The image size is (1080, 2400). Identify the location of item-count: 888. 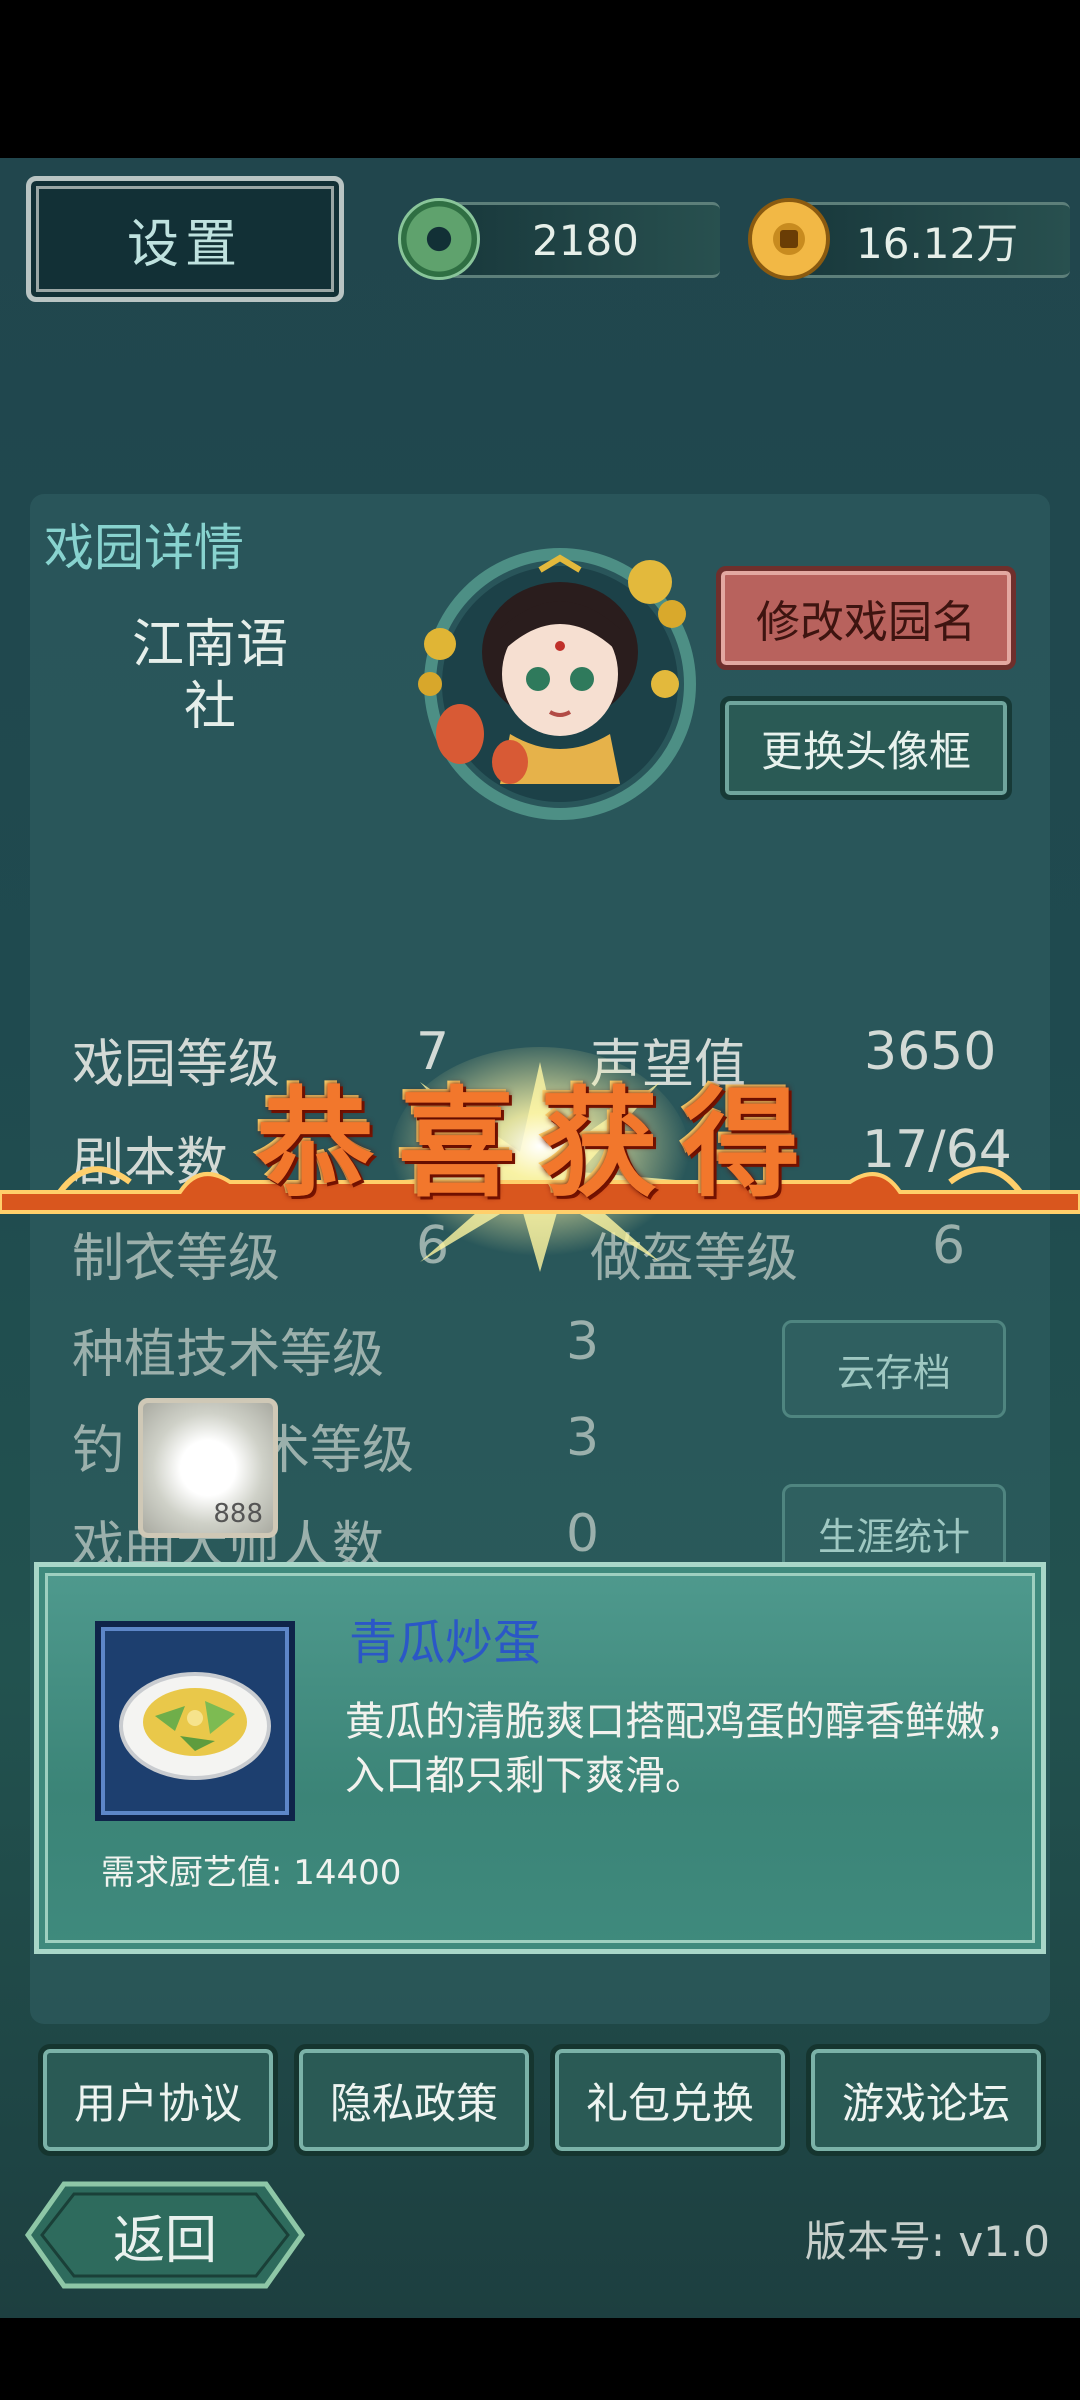
(238, 1514).